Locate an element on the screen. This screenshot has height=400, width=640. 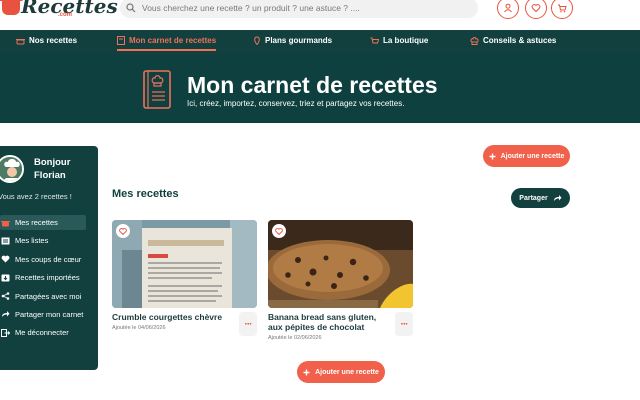
sidebar-item-label: Partagées avec moi is located at coordinates (48, 296).